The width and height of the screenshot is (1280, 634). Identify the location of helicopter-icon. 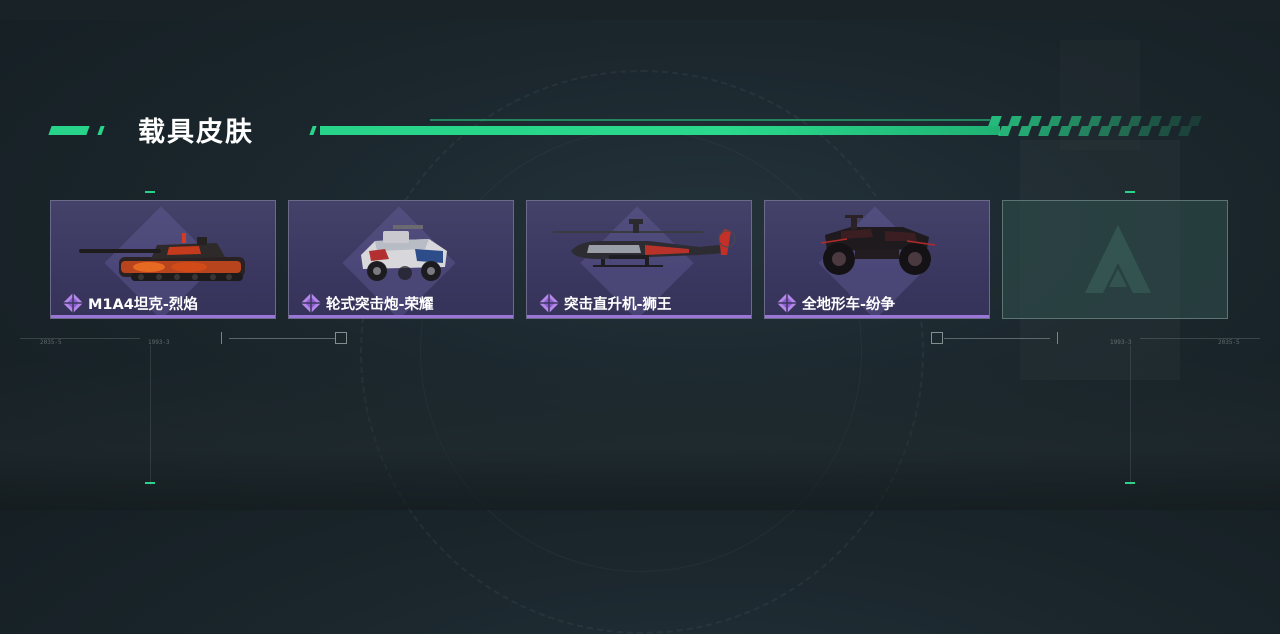
(644, 243).